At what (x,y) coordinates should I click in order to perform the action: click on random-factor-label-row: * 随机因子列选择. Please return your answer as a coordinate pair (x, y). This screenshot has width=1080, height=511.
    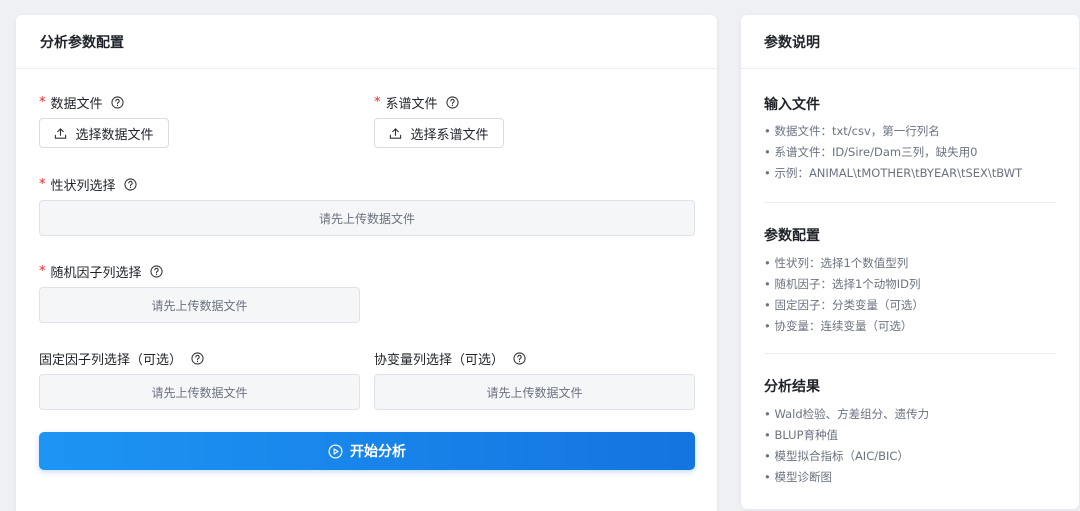
    Looking at the image, I should click on (101, 271).